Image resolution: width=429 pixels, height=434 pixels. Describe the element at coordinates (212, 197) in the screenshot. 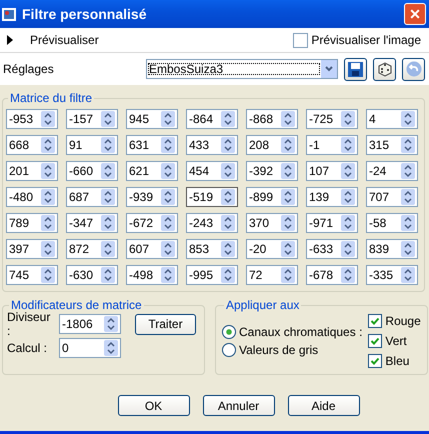

I see `matrix-spin-field: -519` at that location.